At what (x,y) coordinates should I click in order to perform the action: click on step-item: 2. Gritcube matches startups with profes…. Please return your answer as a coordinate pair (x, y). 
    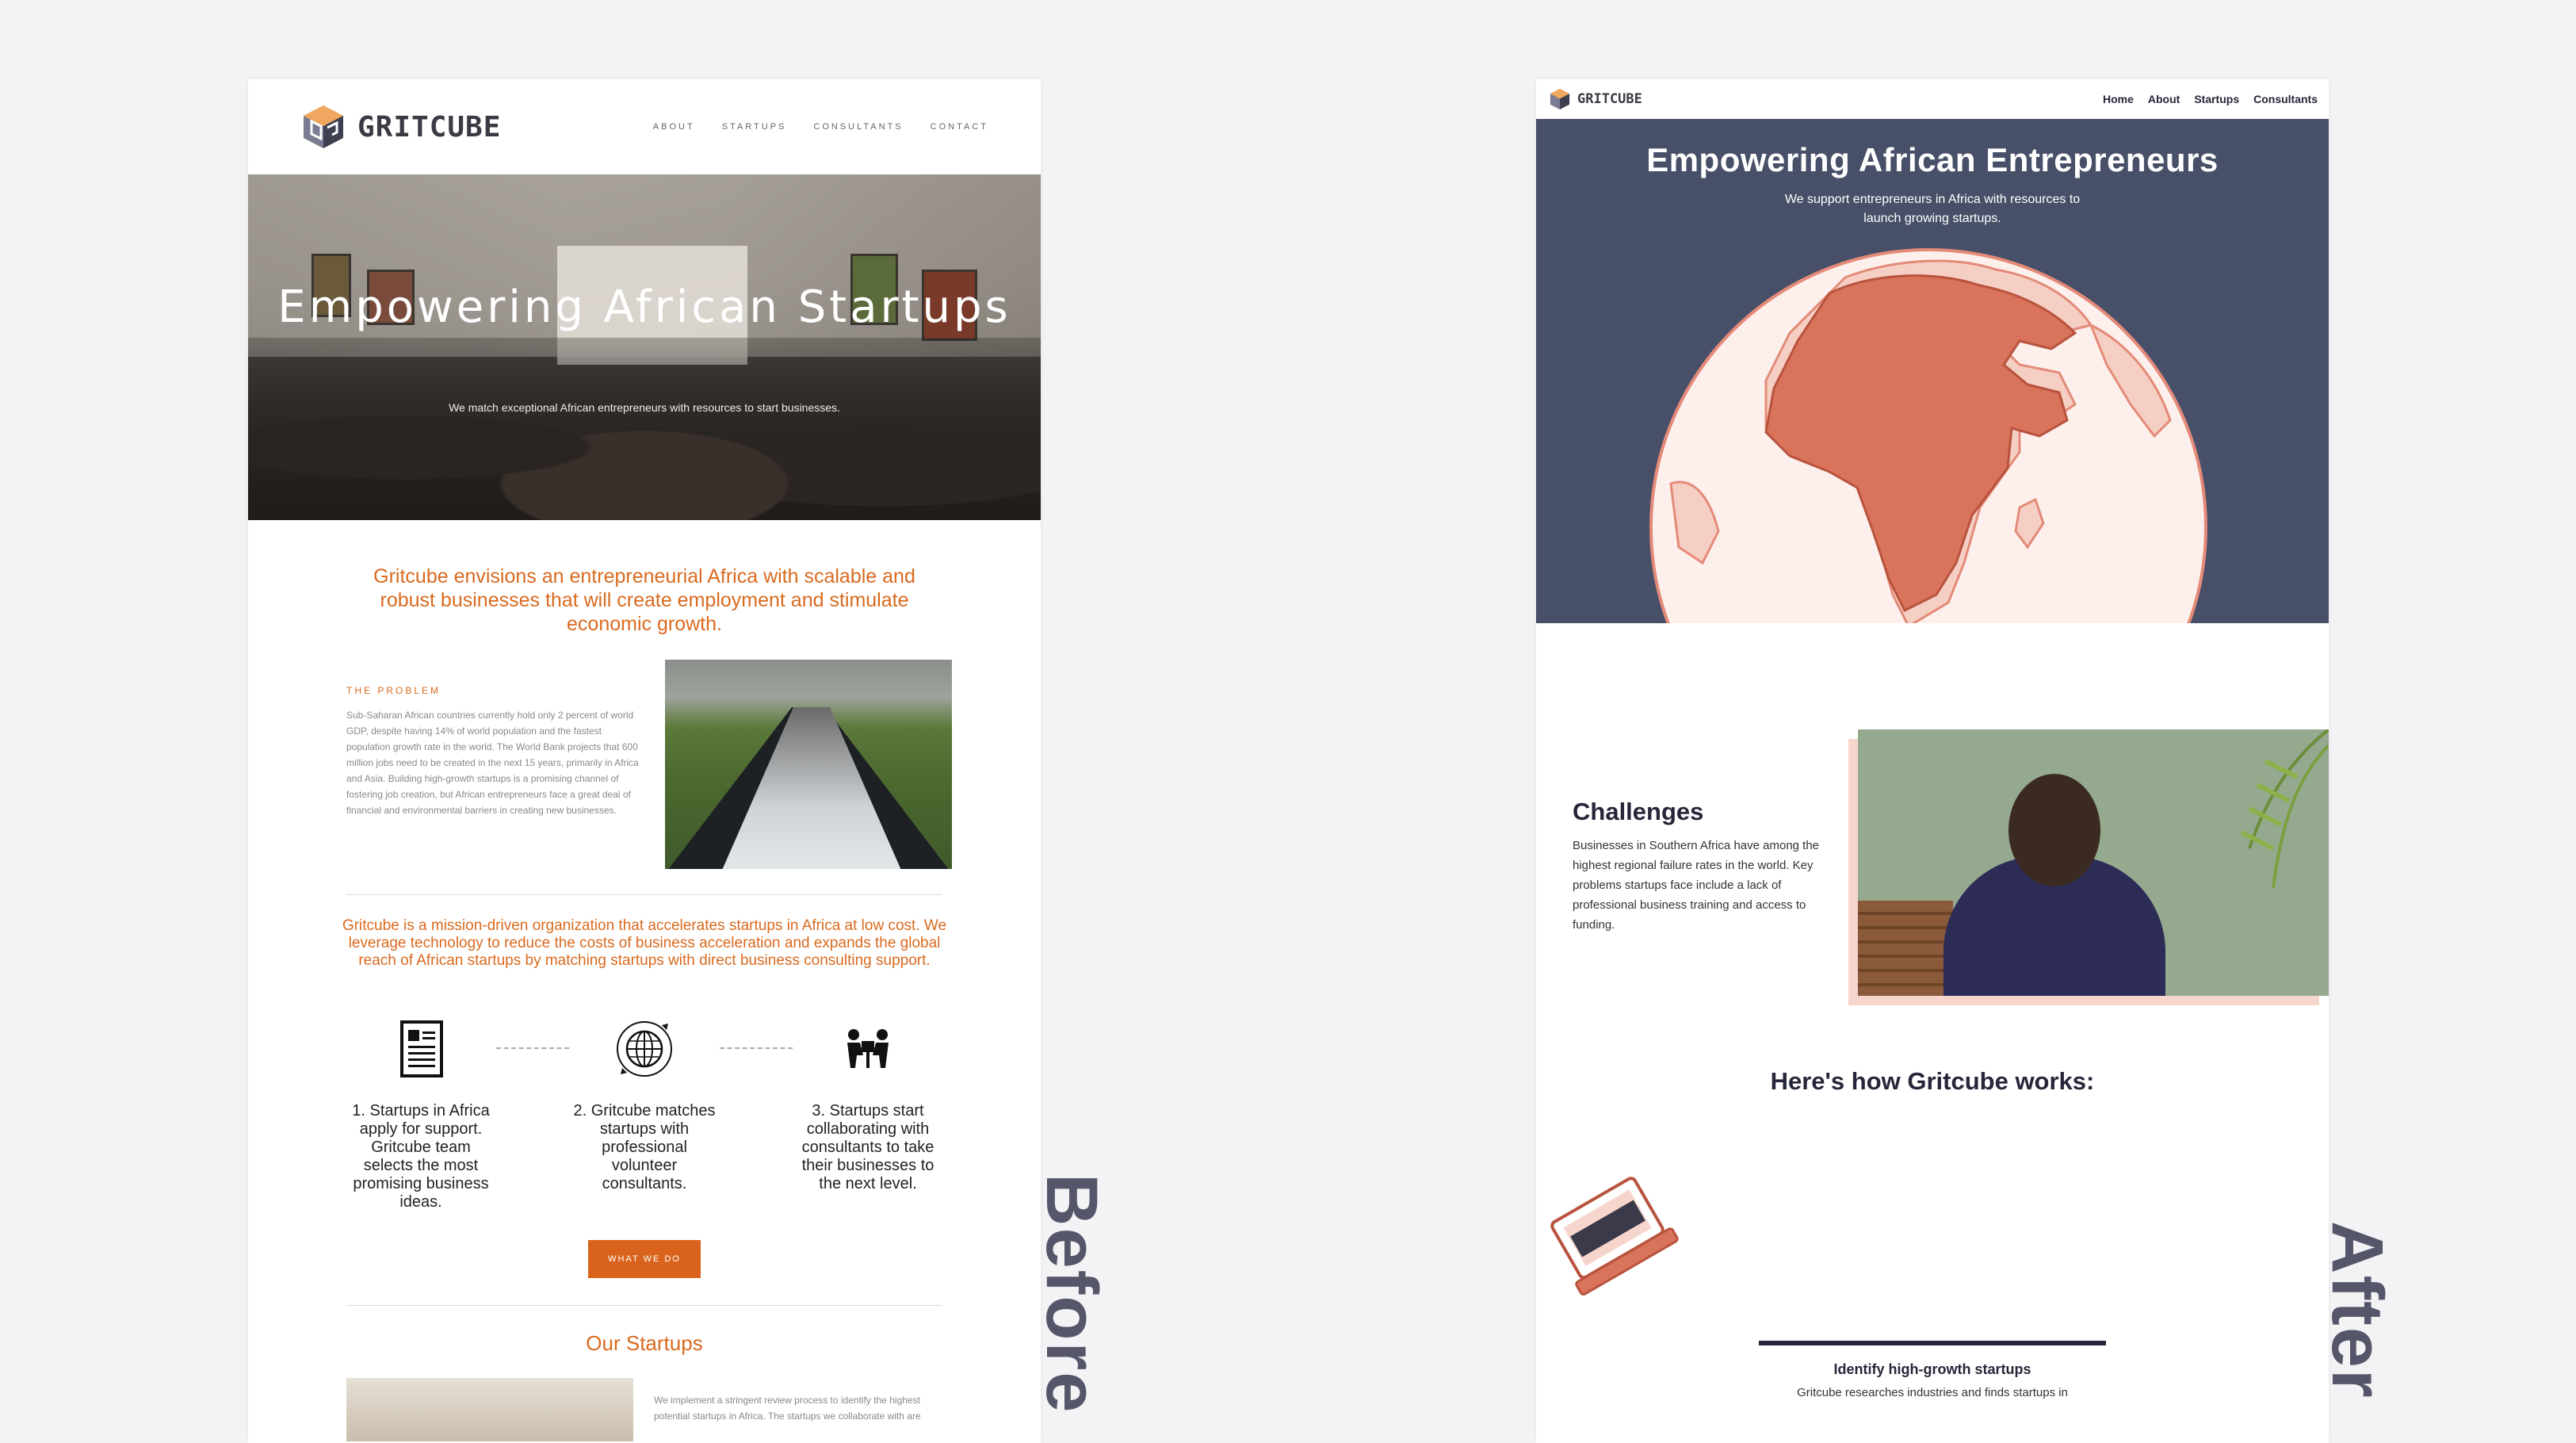
    Looking at the image, I should click on (644, 1105).